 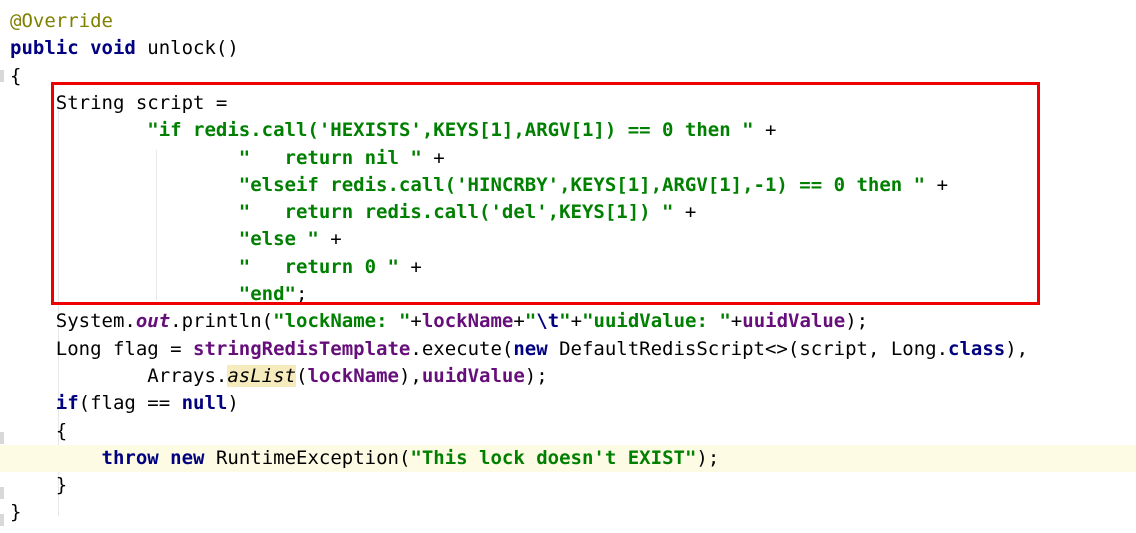 What do you see at coordinates (553, 457) in the screenshot?
I see `code-token: "This lock doesn't EXIST"` at bounding box center [553, 457].